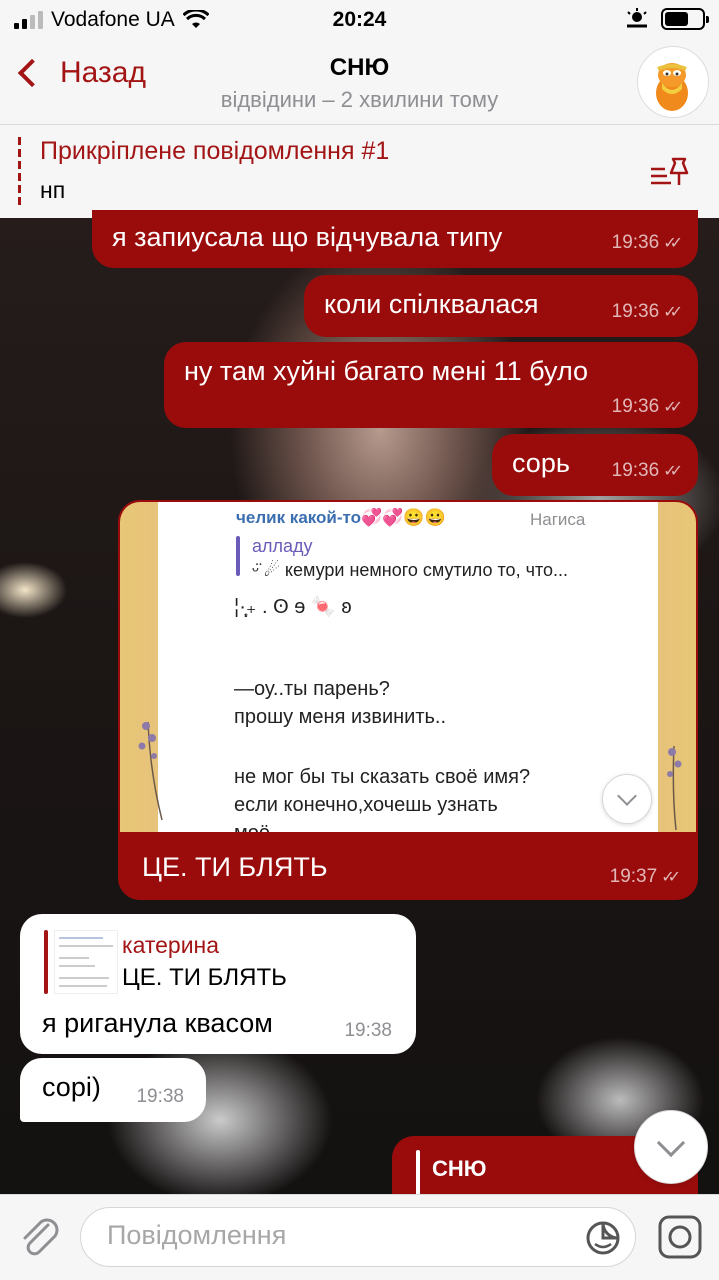  What do you see at coordinates (558, 519) in the screenshot?
I see `screenshot-sender-right: Нагиса` at bounding box center [558, 519].